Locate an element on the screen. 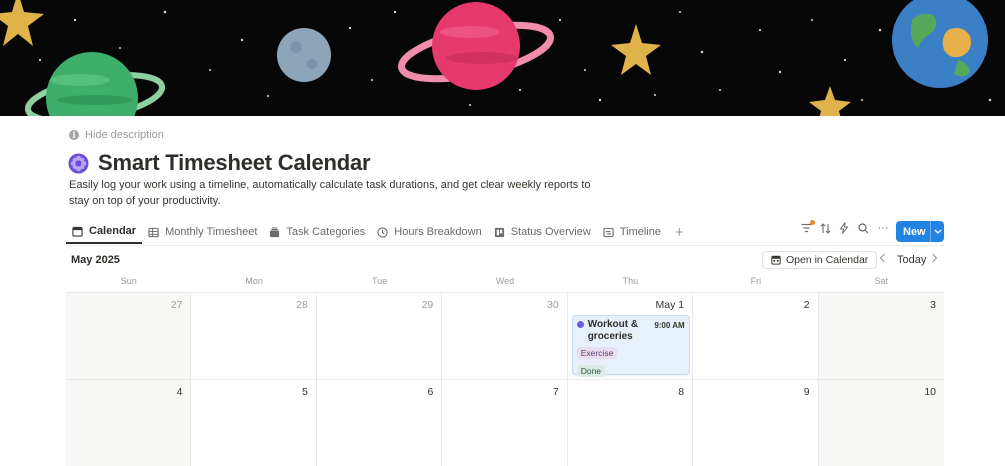 This screenshot has height=466, width=1005. tab-label: Task Categories is located at coordinates (326, 232).